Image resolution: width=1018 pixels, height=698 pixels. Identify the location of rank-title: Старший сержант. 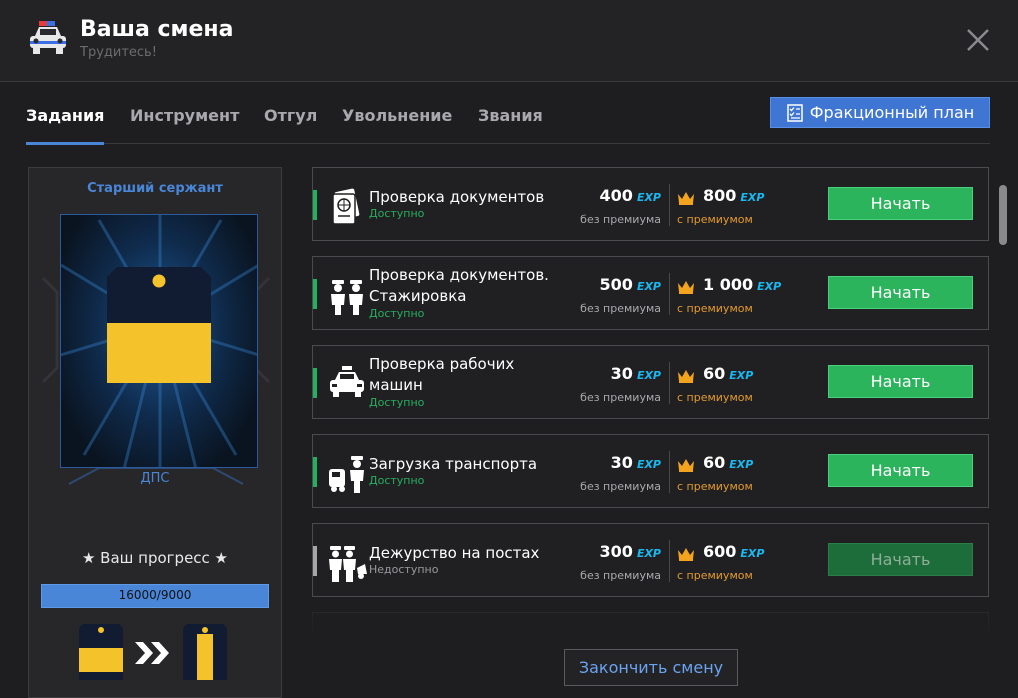
(155, 188).